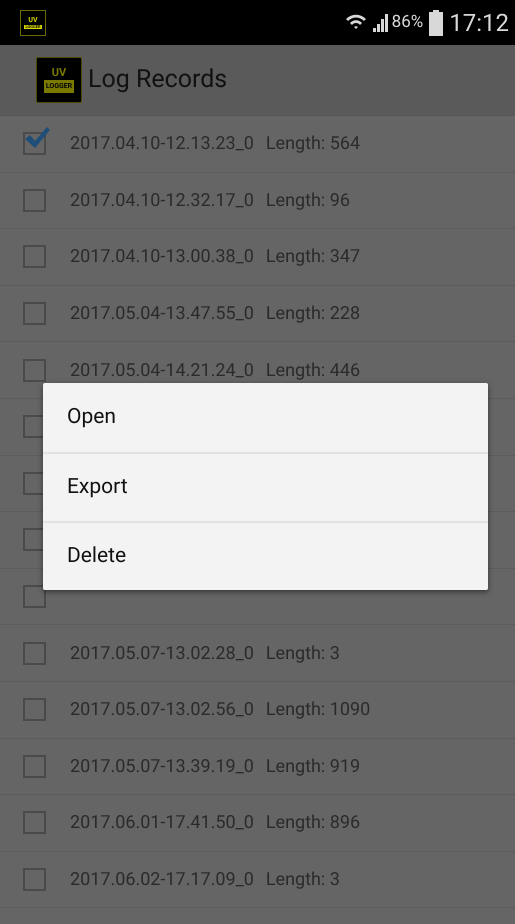  What do you see at coordinates (162, 766) in the screenshot?
I see `record-name: 2017.05.07-13.39.19_0` at bounding box center [162, 766].